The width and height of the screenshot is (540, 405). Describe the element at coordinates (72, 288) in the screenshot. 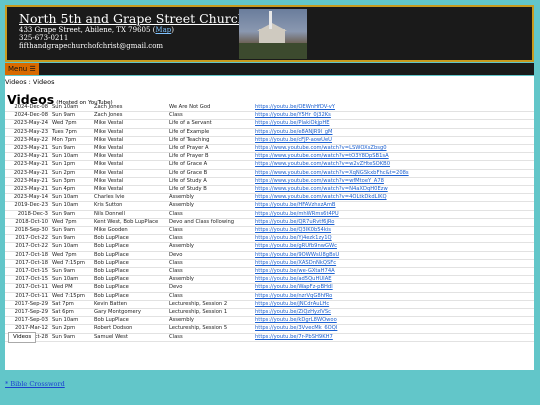

I see `video-time: Wed PM` at that location.